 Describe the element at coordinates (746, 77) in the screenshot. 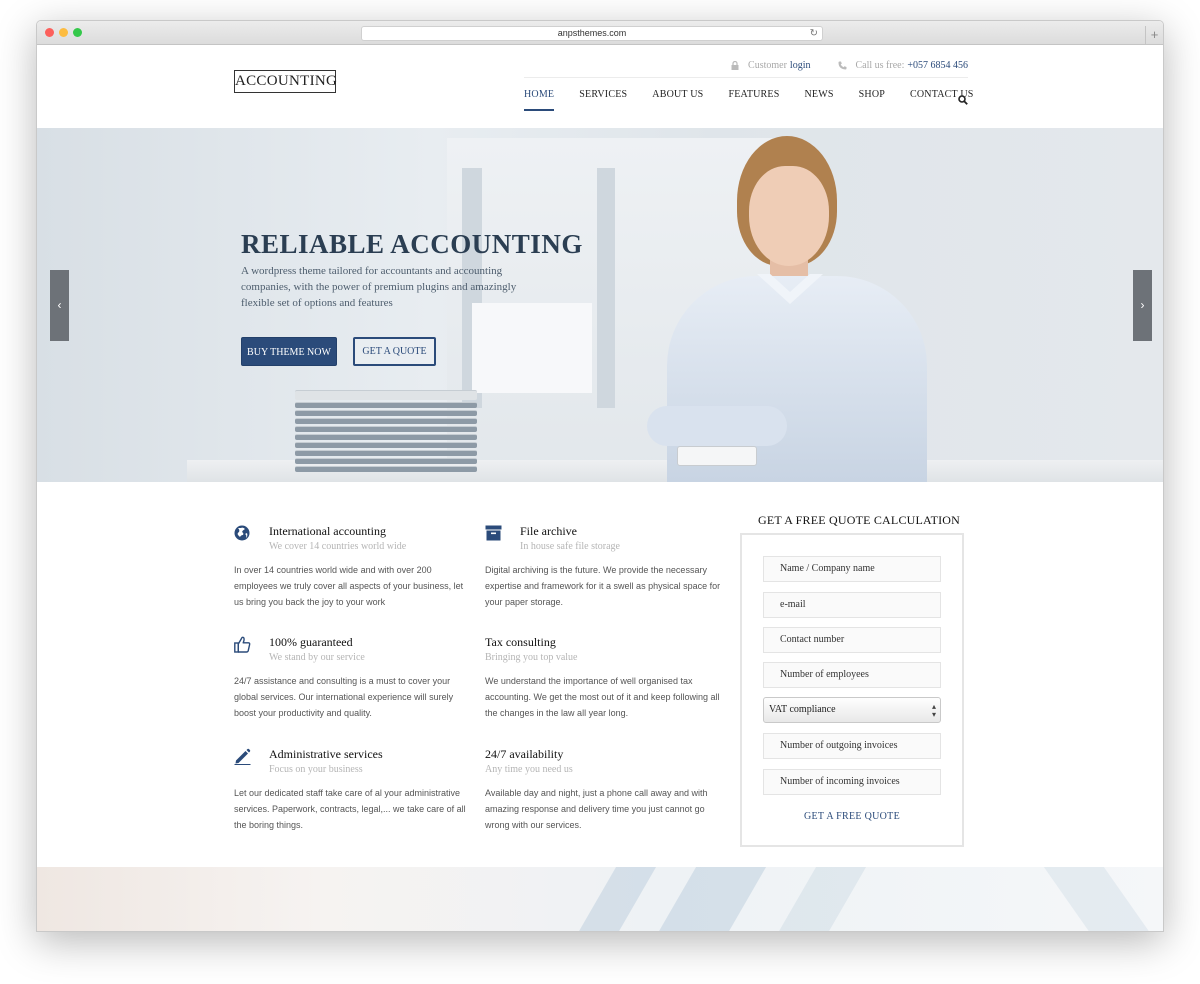

I see `header-divider` at that location.